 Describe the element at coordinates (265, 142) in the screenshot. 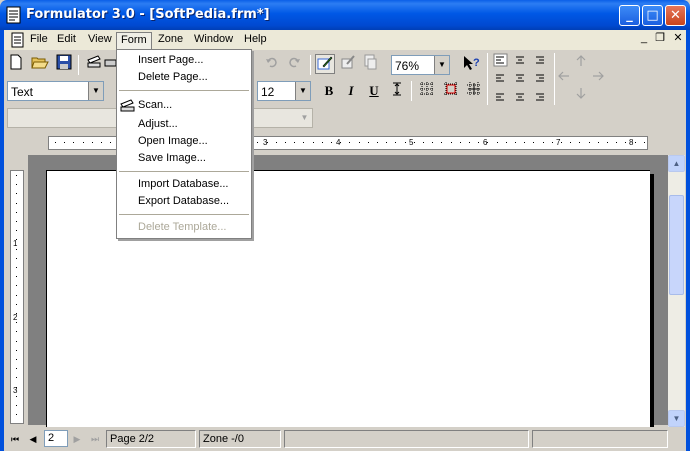

I see `ruler-number: 3` at that location.